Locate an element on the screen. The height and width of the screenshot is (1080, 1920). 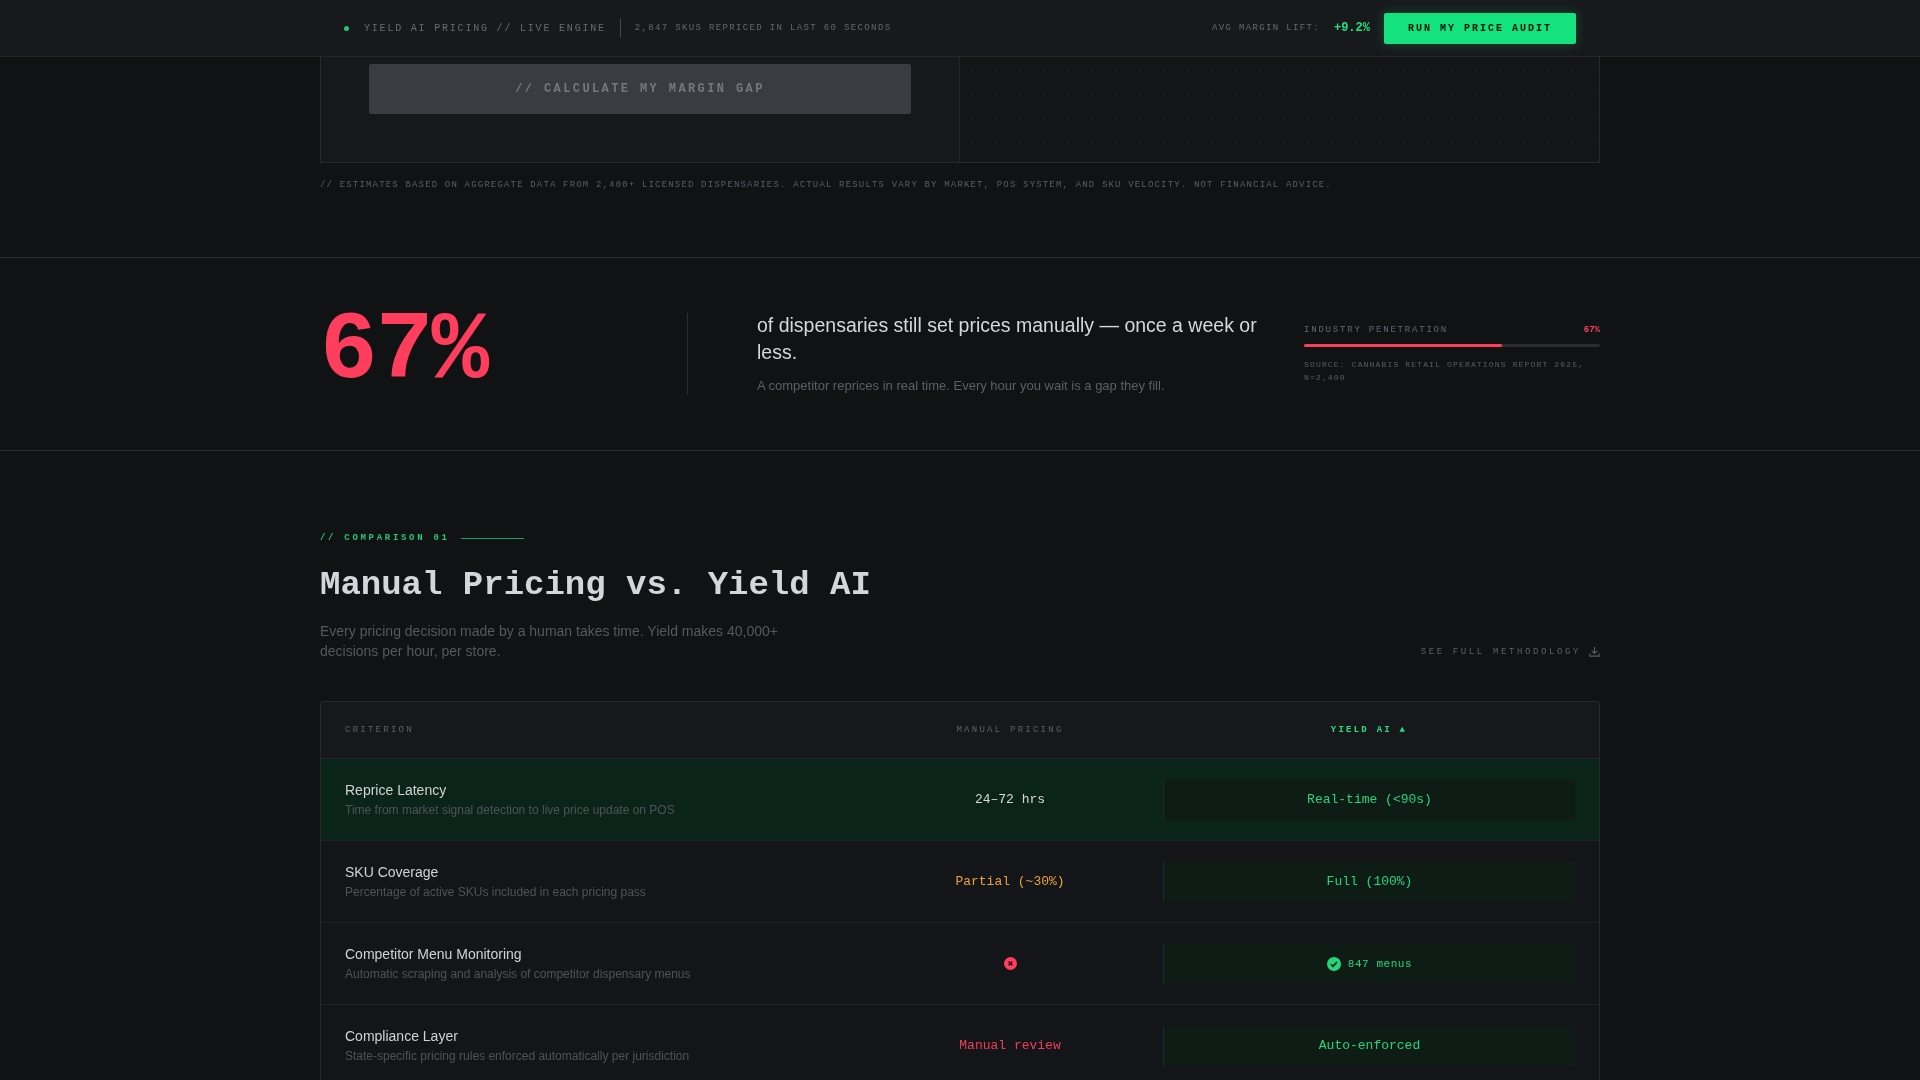
criterion-title: SKU Coverage is located at coordinates (392, 872).